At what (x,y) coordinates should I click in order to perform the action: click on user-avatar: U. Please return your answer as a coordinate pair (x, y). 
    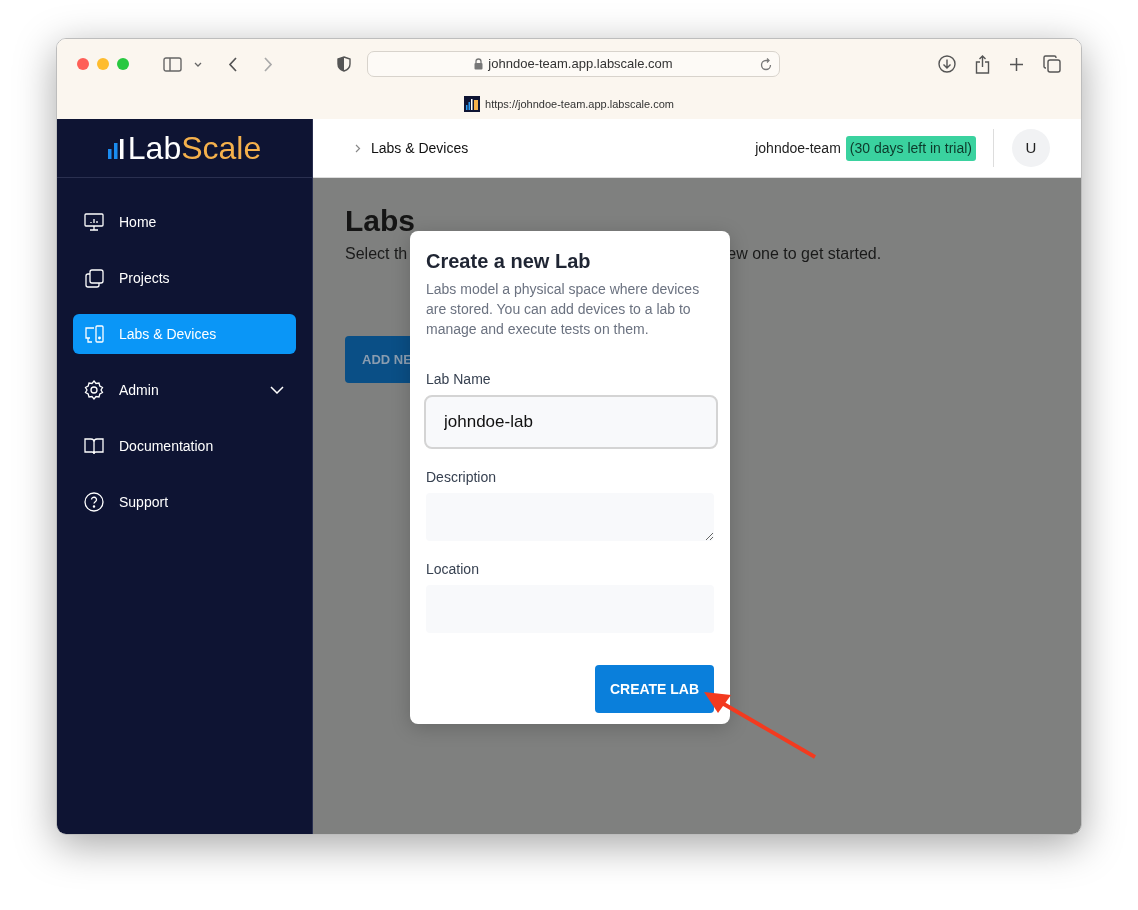
    Looking at the image, I should click on (1031, 148).